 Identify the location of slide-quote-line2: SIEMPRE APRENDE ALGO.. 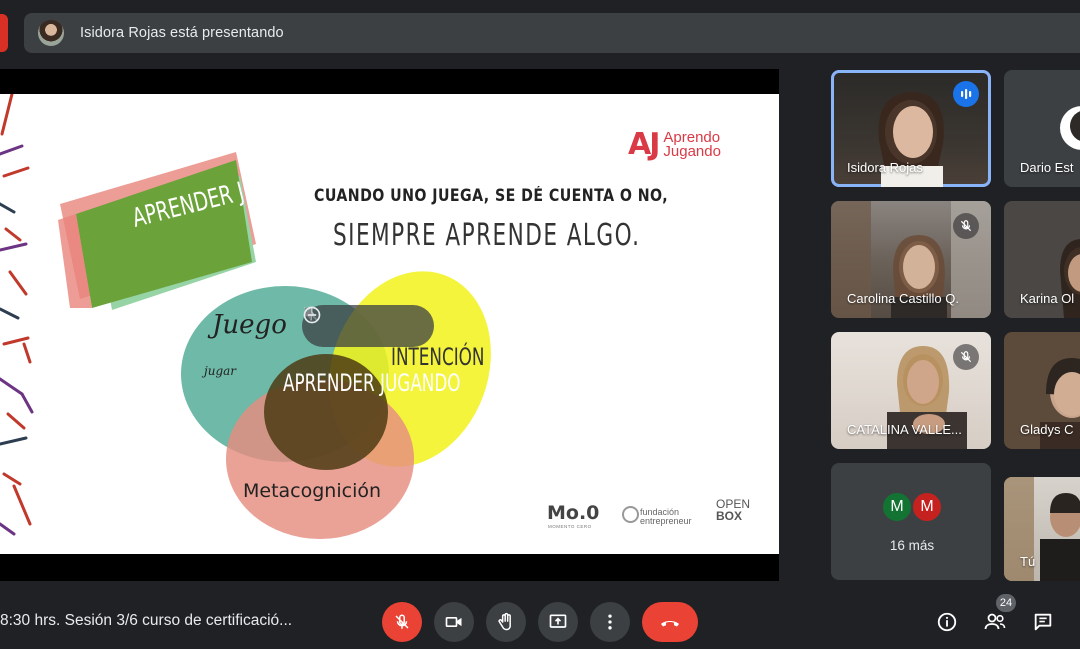
(487, 235).